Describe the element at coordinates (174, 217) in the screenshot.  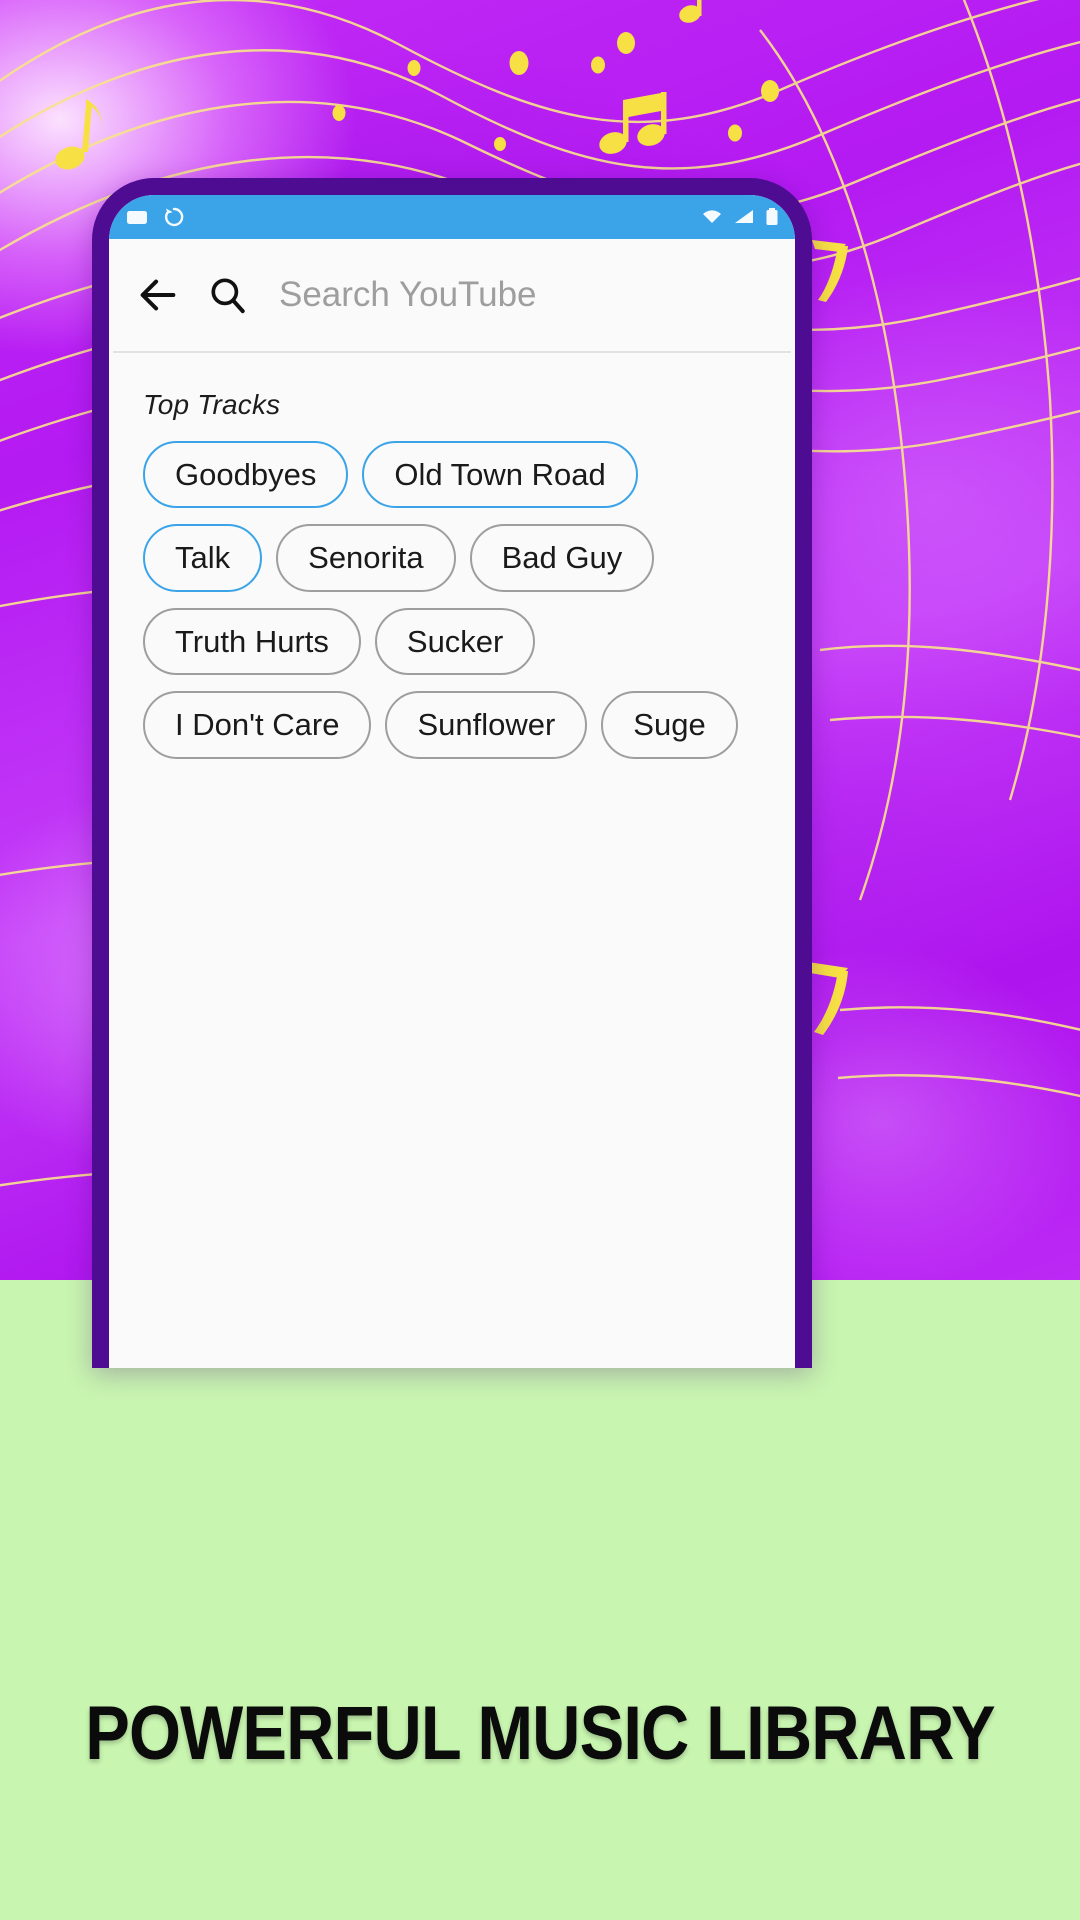
I see `sync-icon` at that location.